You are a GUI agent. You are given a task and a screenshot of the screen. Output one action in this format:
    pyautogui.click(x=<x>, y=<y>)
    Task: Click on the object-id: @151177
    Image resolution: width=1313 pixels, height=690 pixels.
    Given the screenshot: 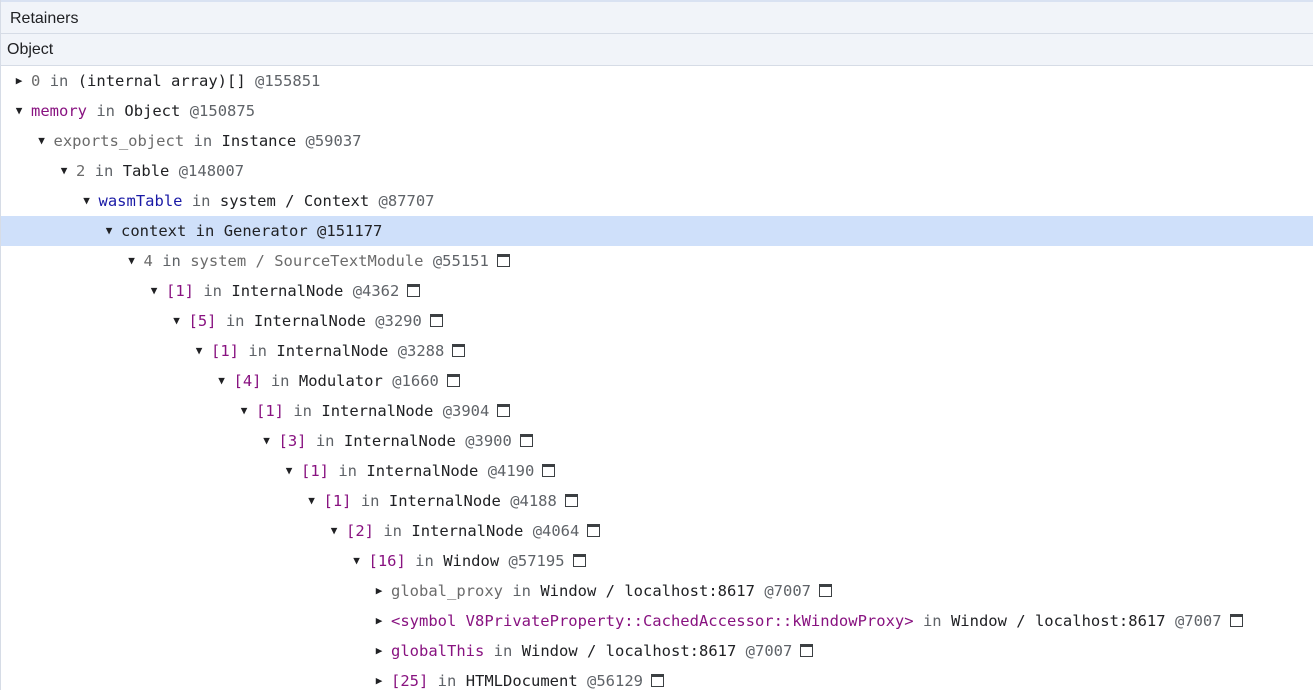 What is the action you would take?
    pyautogui.click(x=350, y=231)
    